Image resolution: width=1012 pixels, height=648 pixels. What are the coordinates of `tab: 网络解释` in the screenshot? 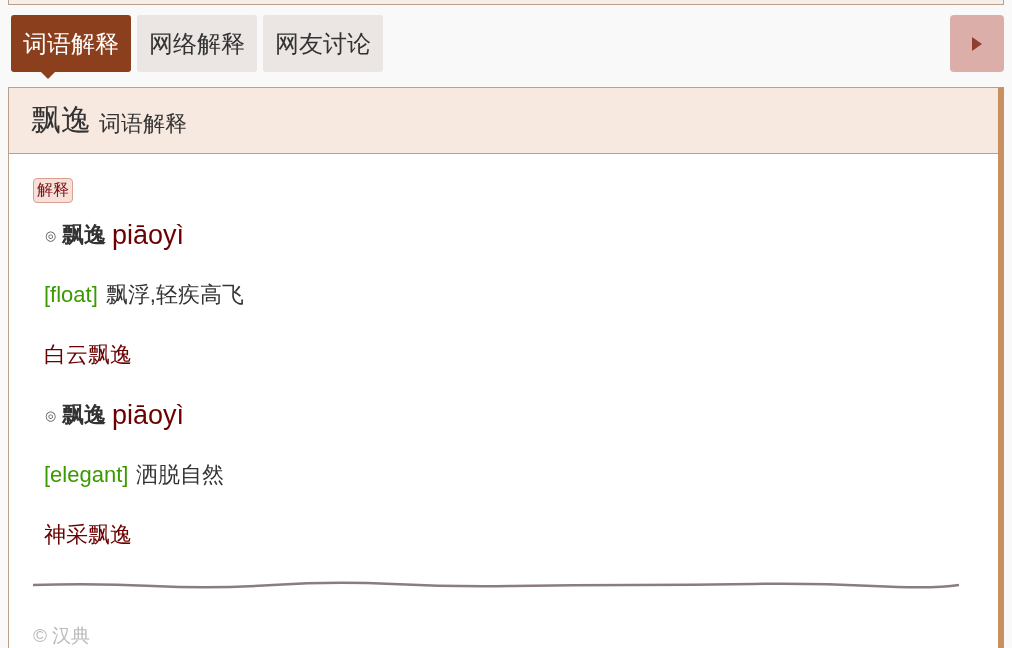 It's located at (197, 43).